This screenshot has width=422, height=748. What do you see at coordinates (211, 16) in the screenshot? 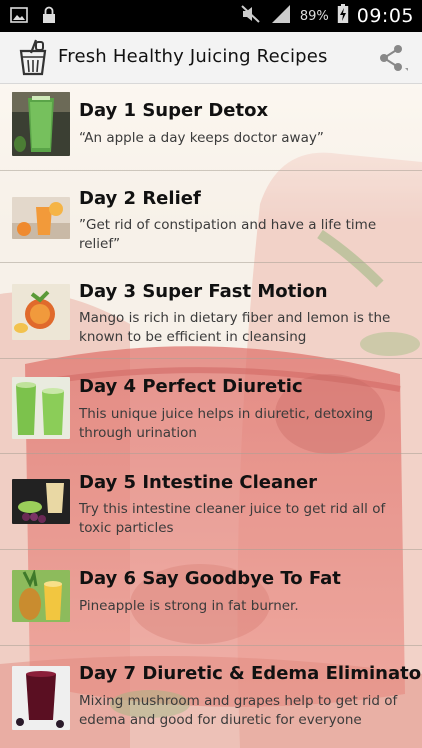
I see `status-bar: 89% 09:05` at bounding box center [211, 16].